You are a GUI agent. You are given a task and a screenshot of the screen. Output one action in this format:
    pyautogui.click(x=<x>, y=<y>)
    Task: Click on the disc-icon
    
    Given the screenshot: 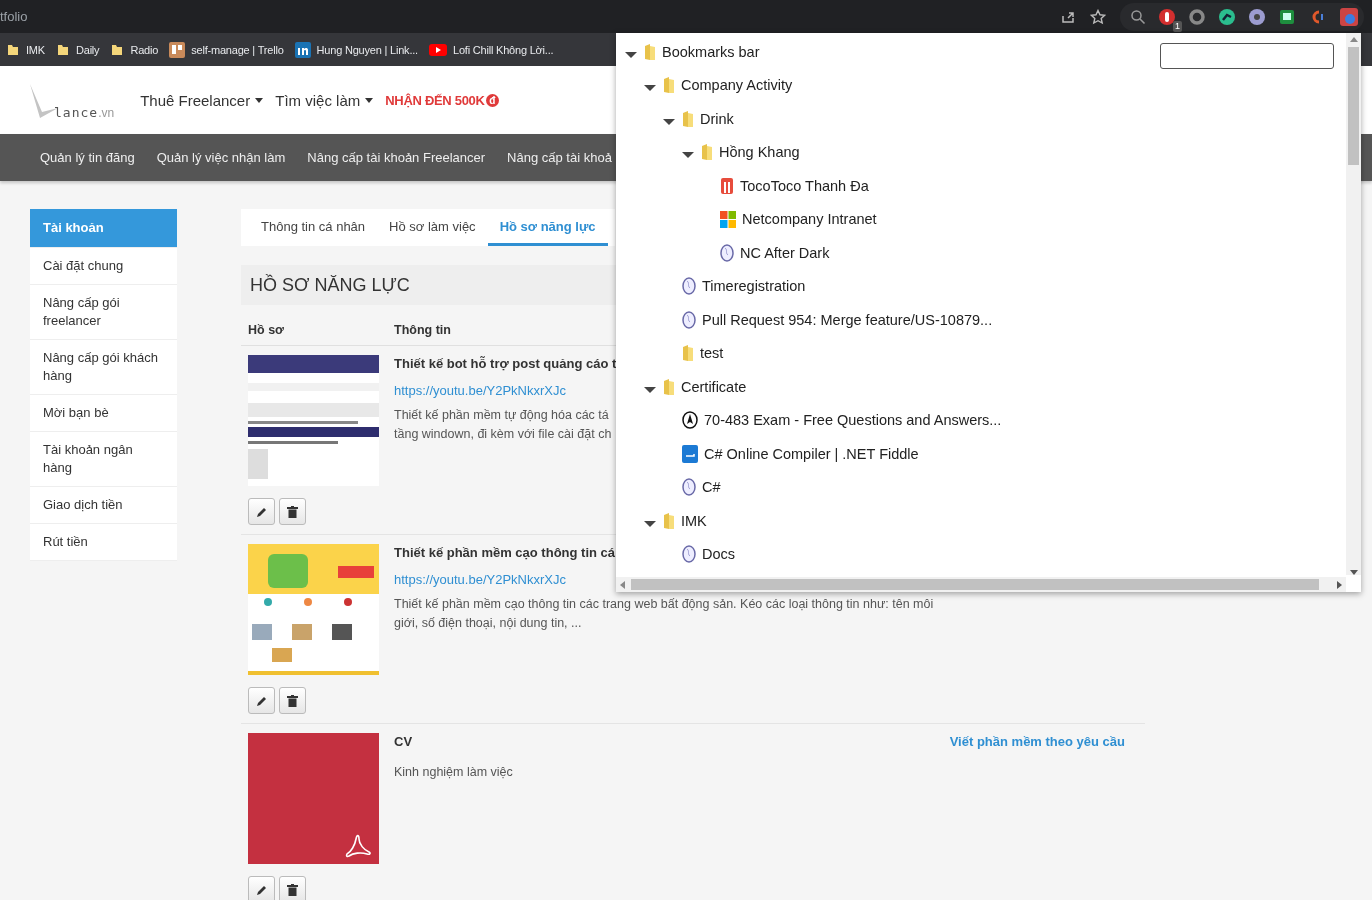 What is the action you would take?
    pyautogui.click(x=1257, y=16)
    